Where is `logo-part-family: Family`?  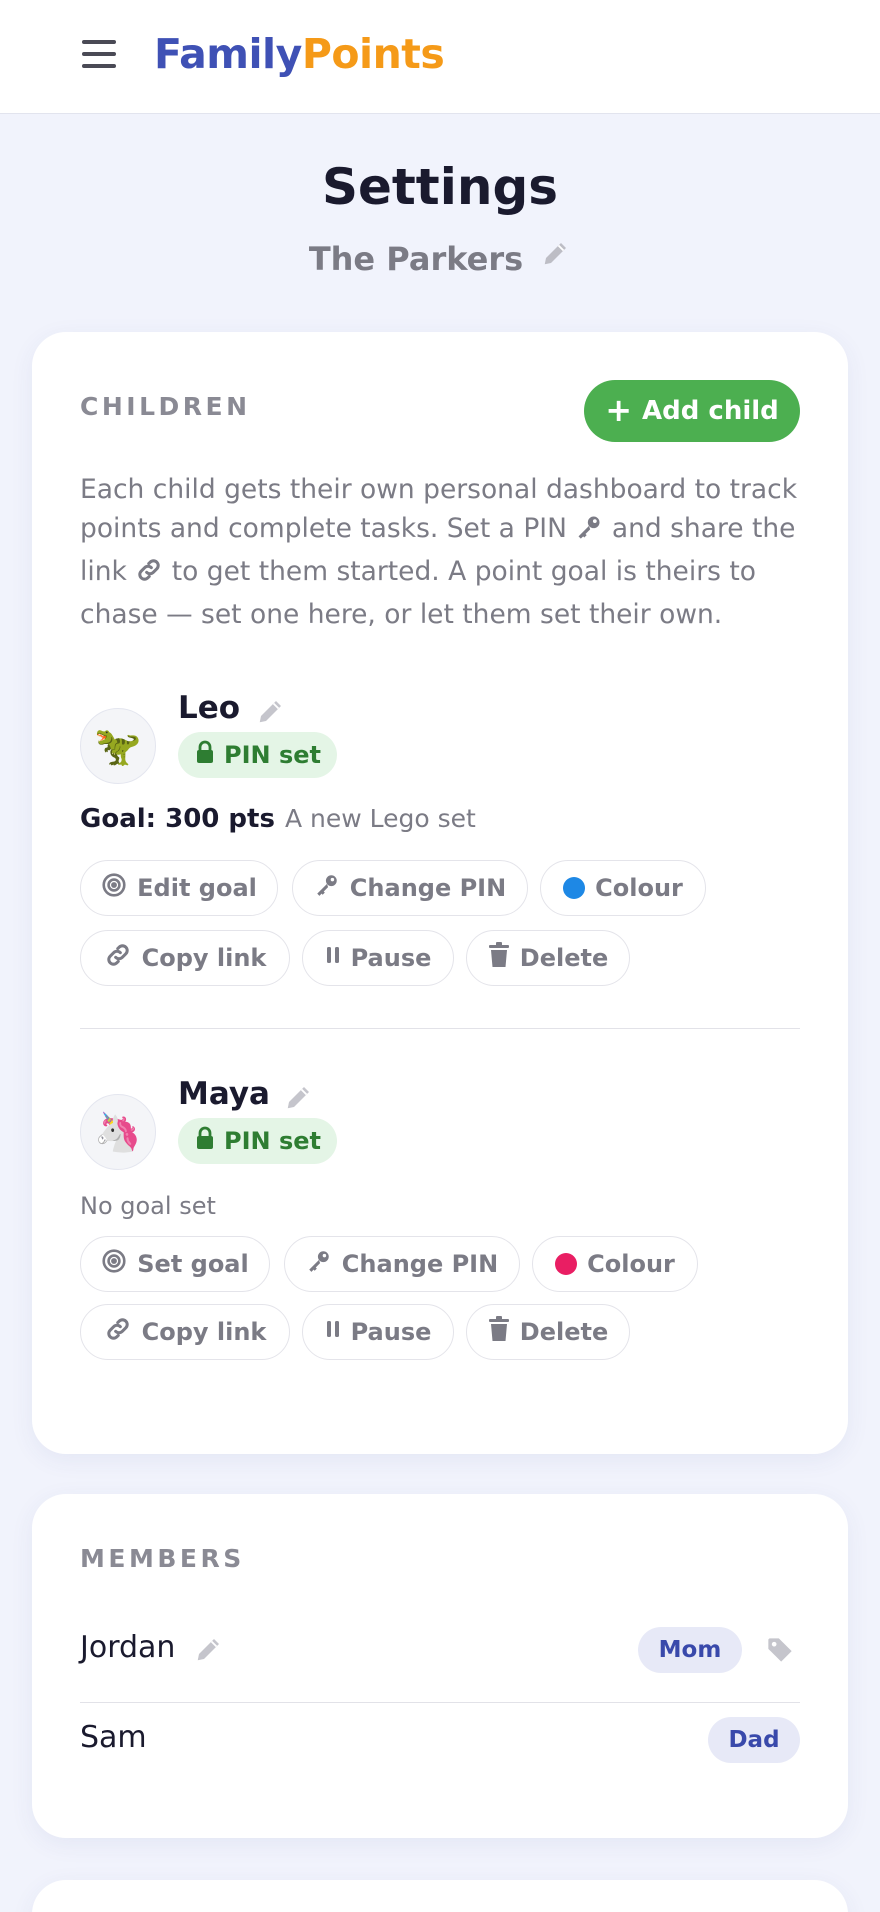
logo-part-family: Family is located at coordinates (228, 54).